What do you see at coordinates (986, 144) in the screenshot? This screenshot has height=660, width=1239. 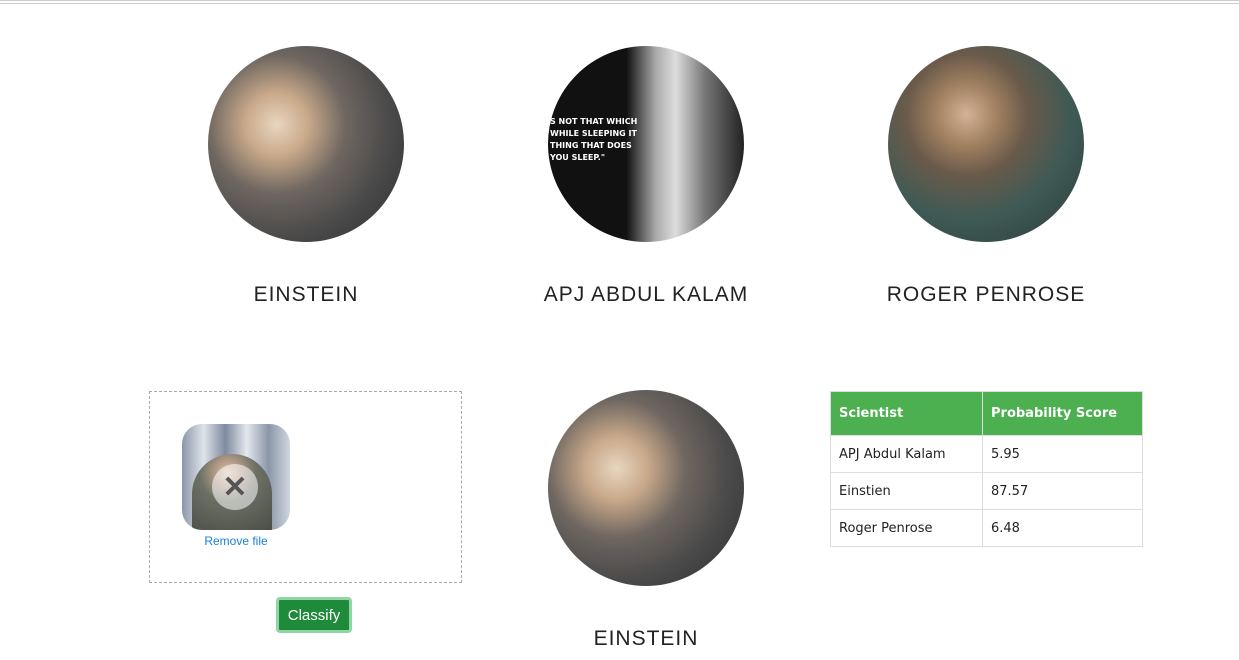 I see `penrose-photo` at bounding box center [986, 144].